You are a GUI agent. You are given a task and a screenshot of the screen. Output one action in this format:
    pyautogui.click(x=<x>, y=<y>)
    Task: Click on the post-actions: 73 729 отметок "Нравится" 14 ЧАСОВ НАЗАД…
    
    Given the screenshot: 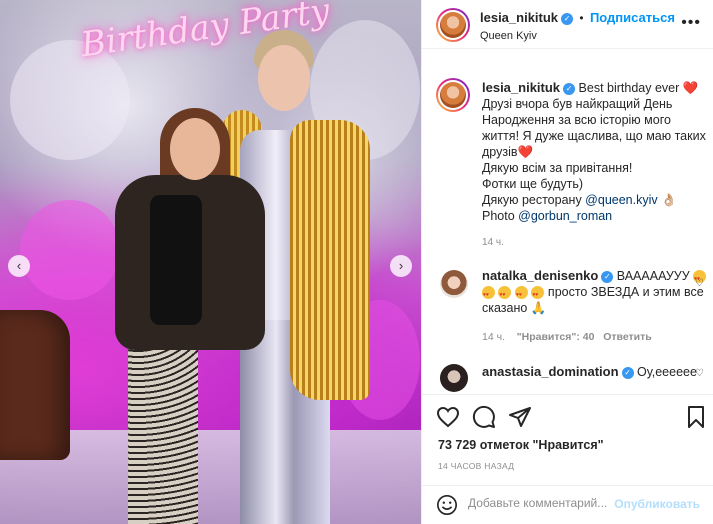 What is the action you would take?
    pyautogui.click(x=567, y=459)
    